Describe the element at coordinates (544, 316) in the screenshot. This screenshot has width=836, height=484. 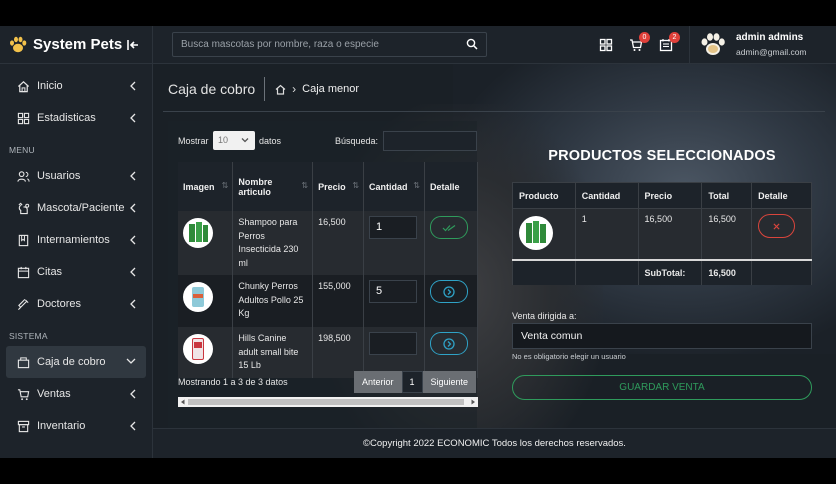
I see `sale-target-label: Venta dirigida a:` at that location.